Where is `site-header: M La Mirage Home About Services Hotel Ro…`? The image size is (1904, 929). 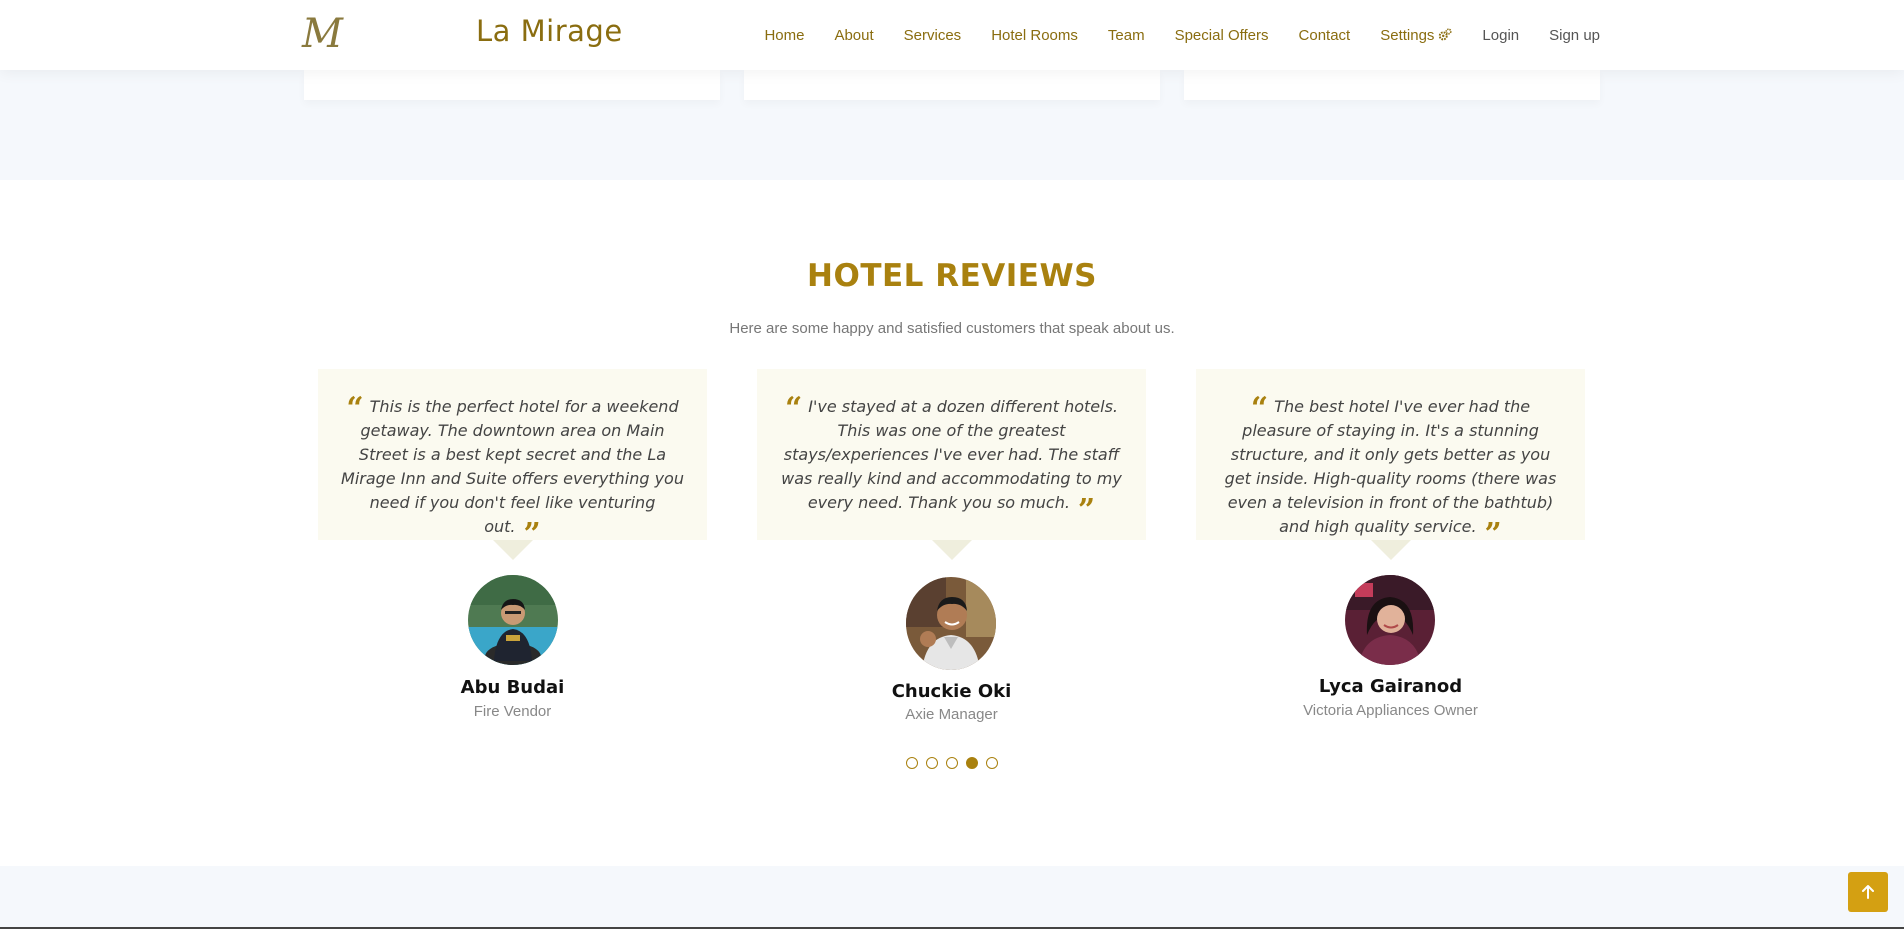 site-header: M La Mirage Home About Services Hotel Ro… is located at coordinates (952, 35).